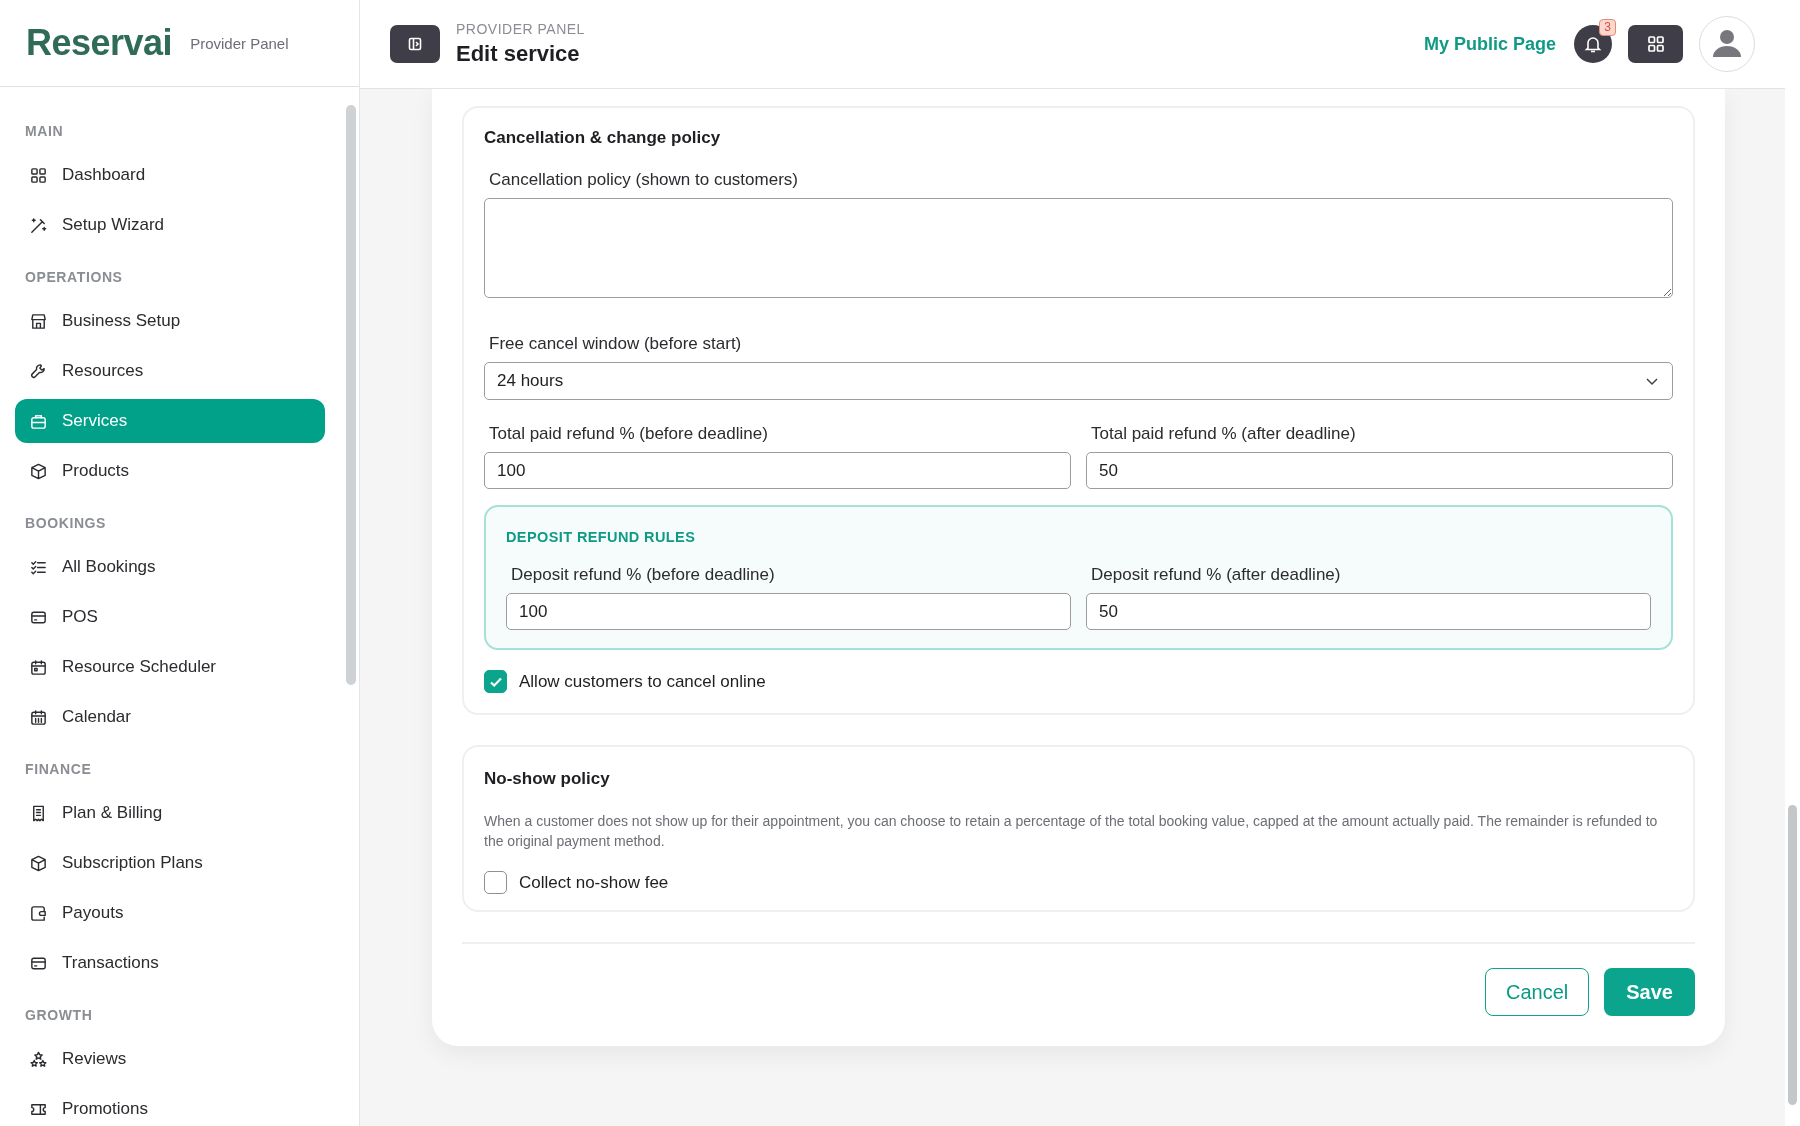 The height and width of the screenshot is (1126, 1800). I want to click on sidebar-item: Dashboard, so click(170, 175).